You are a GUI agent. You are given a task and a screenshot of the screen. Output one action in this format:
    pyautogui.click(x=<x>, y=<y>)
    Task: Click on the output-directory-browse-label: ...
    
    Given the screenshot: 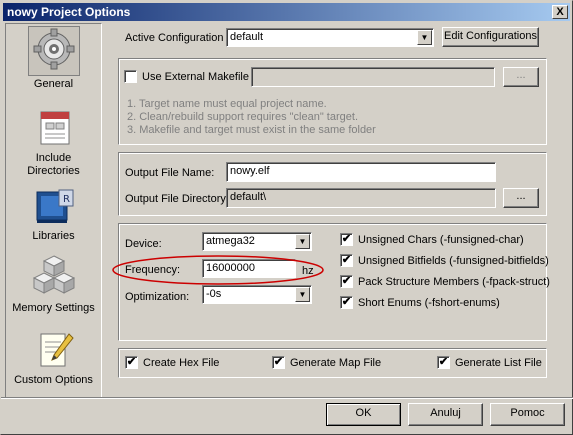 What is the action you would take?
    pyautogui.click(x=521, y=196)
    